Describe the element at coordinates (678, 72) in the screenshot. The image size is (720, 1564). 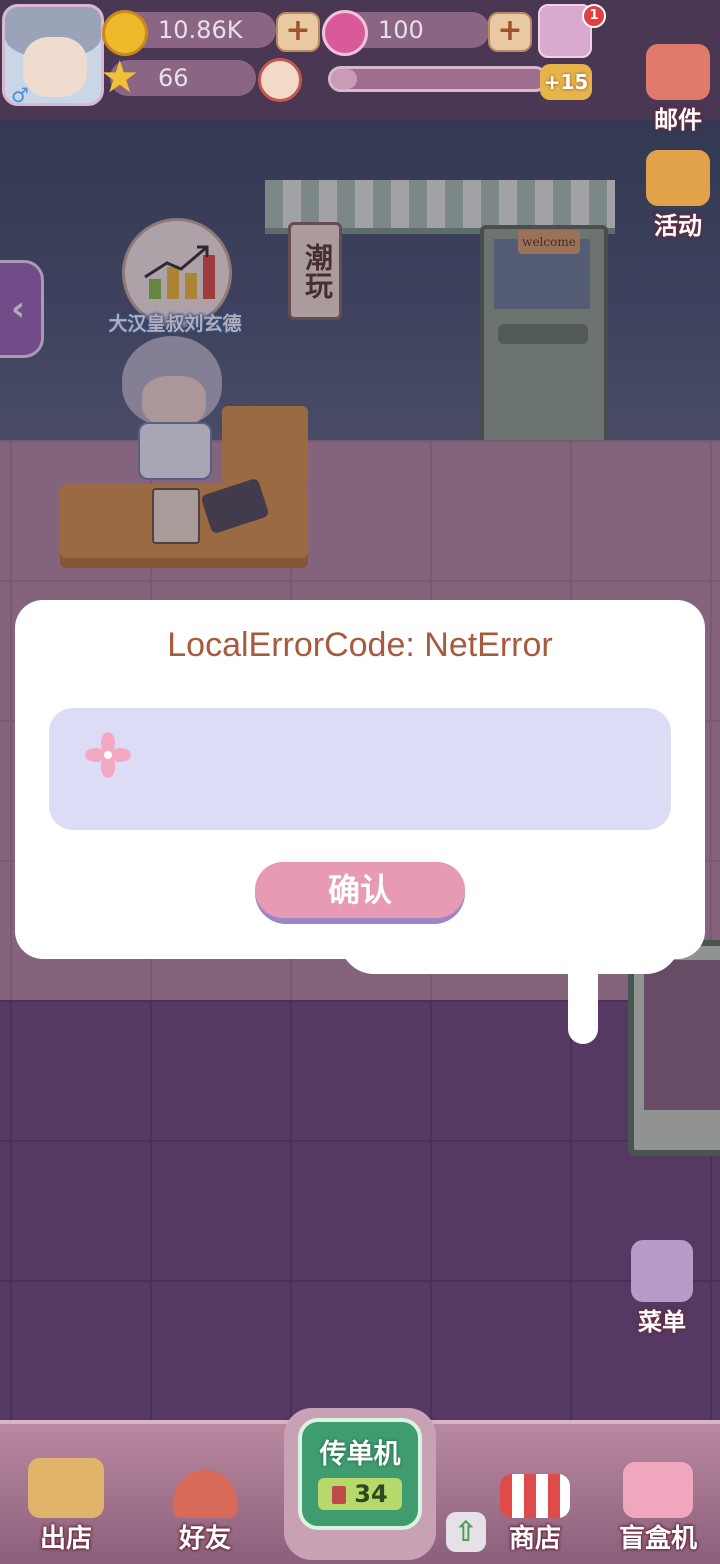
I see `mail-icon` at that location.